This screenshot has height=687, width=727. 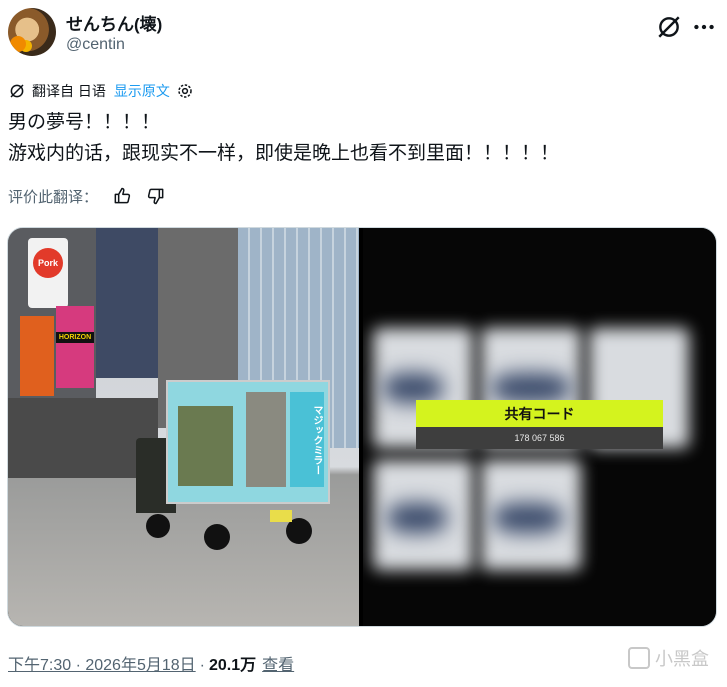 What do you see at coordinates (48, 263) in the screenshot?
I see `pork-sign: Pork` at bounding box center [48, 263].